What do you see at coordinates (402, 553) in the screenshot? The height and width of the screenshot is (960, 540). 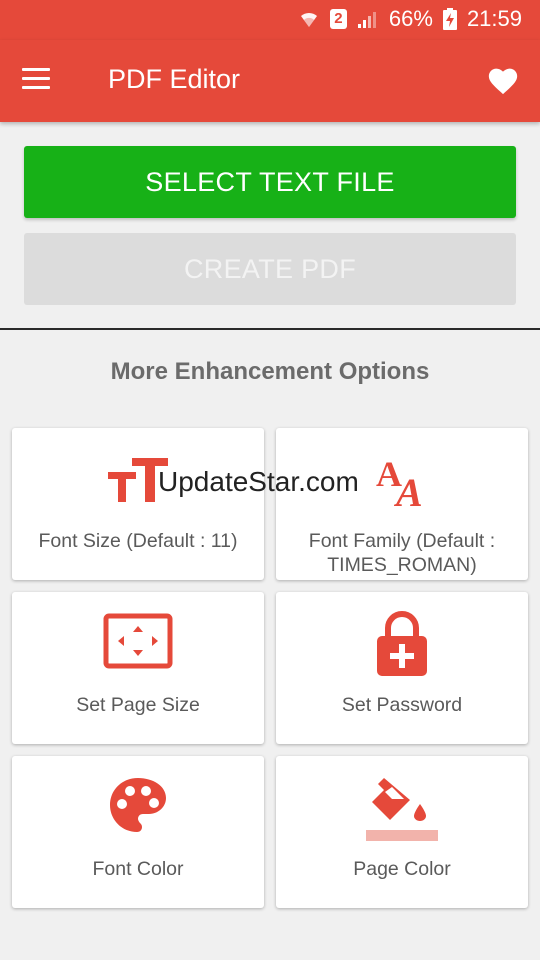 I see `option-label: Font Family (Default : TIMES_ROMAN)` at bounding box center [402, 553].